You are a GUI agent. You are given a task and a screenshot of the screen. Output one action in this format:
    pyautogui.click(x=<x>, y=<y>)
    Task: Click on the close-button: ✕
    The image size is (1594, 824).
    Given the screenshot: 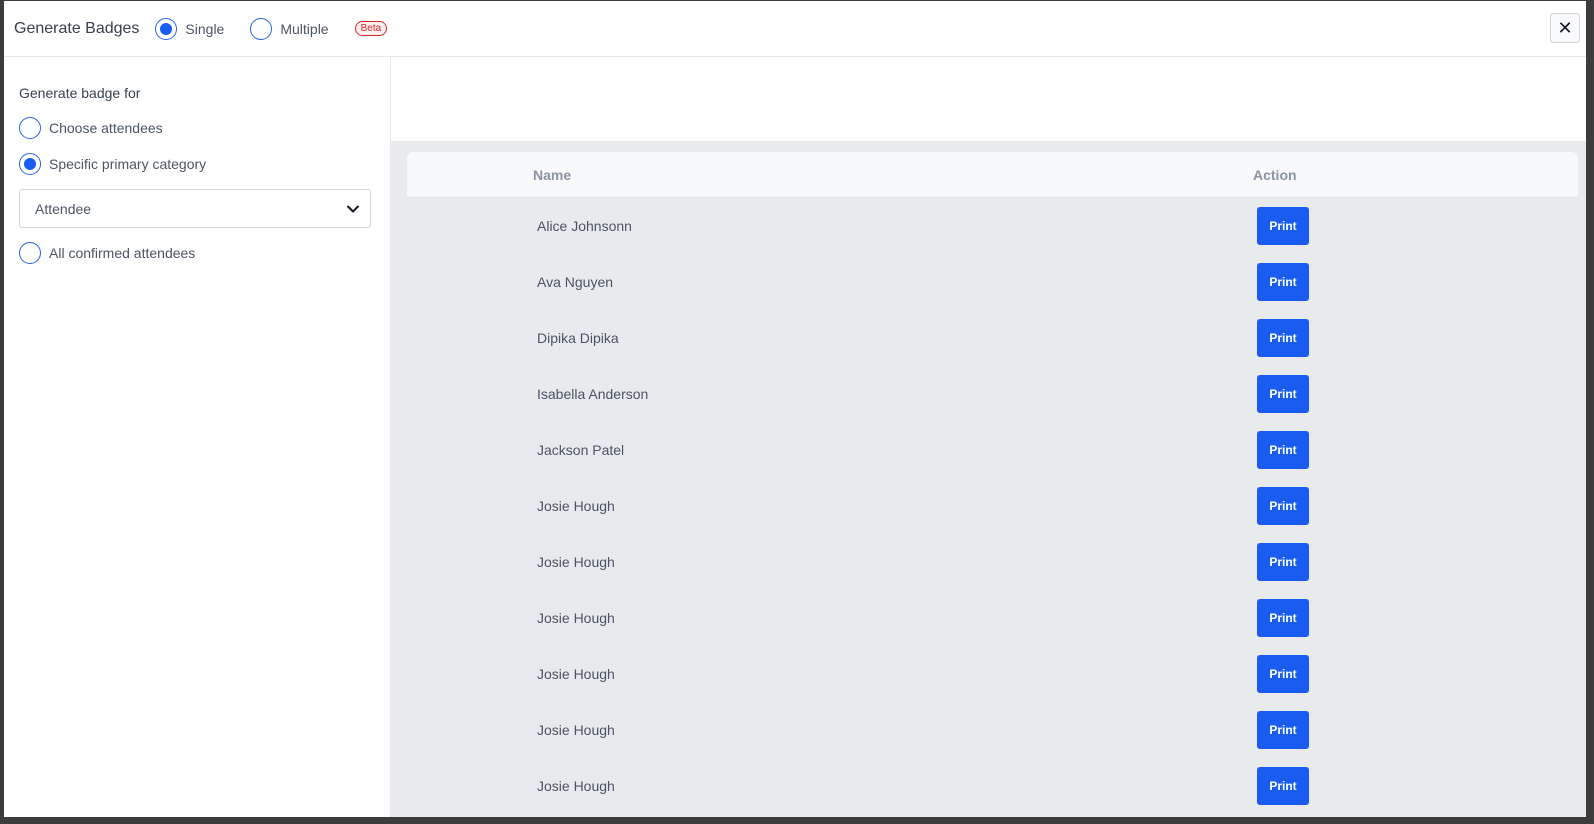 What is the action you would take?
    pyautogui.click(x=1565, y=28)
    